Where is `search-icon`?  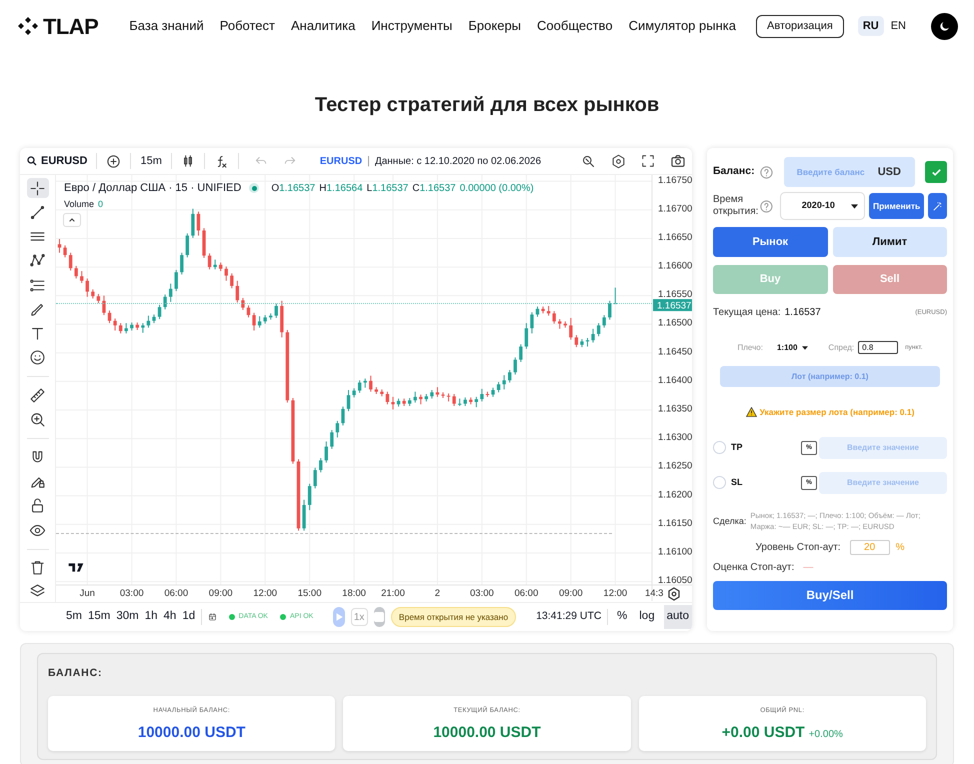
search-icon is located at coordinates (32, 161).